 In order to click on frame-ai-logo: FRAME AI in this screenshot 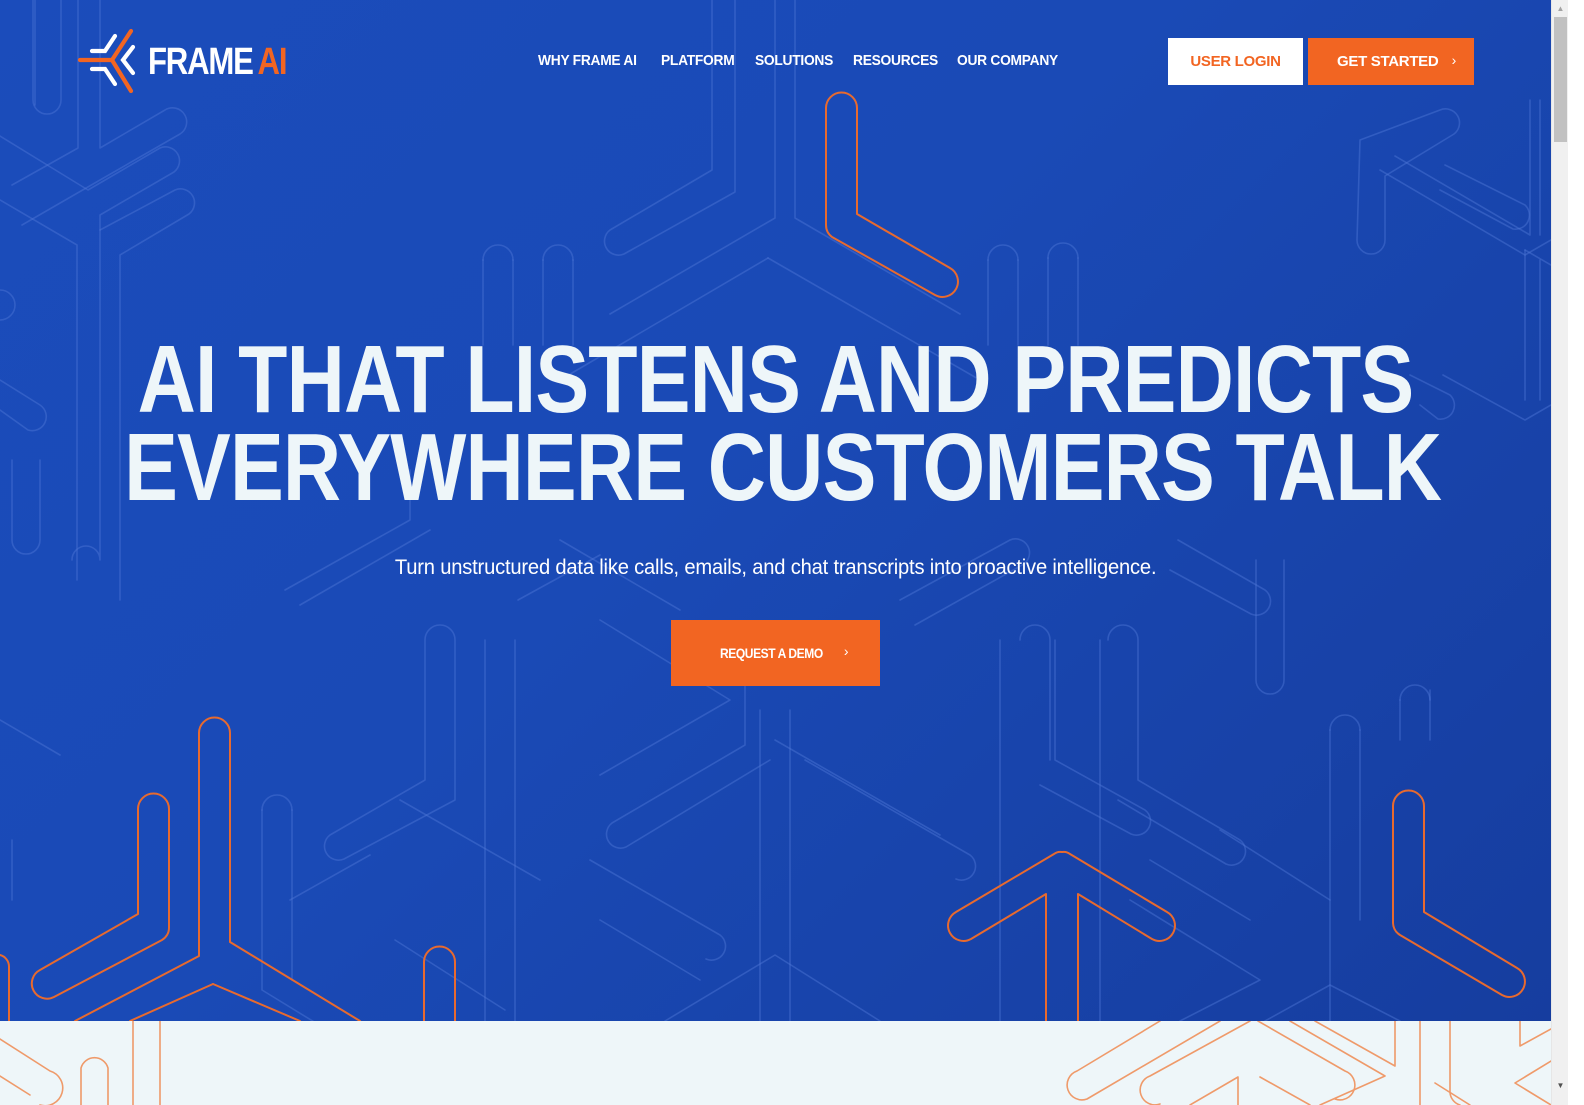, I will do `click(196, 62)`.